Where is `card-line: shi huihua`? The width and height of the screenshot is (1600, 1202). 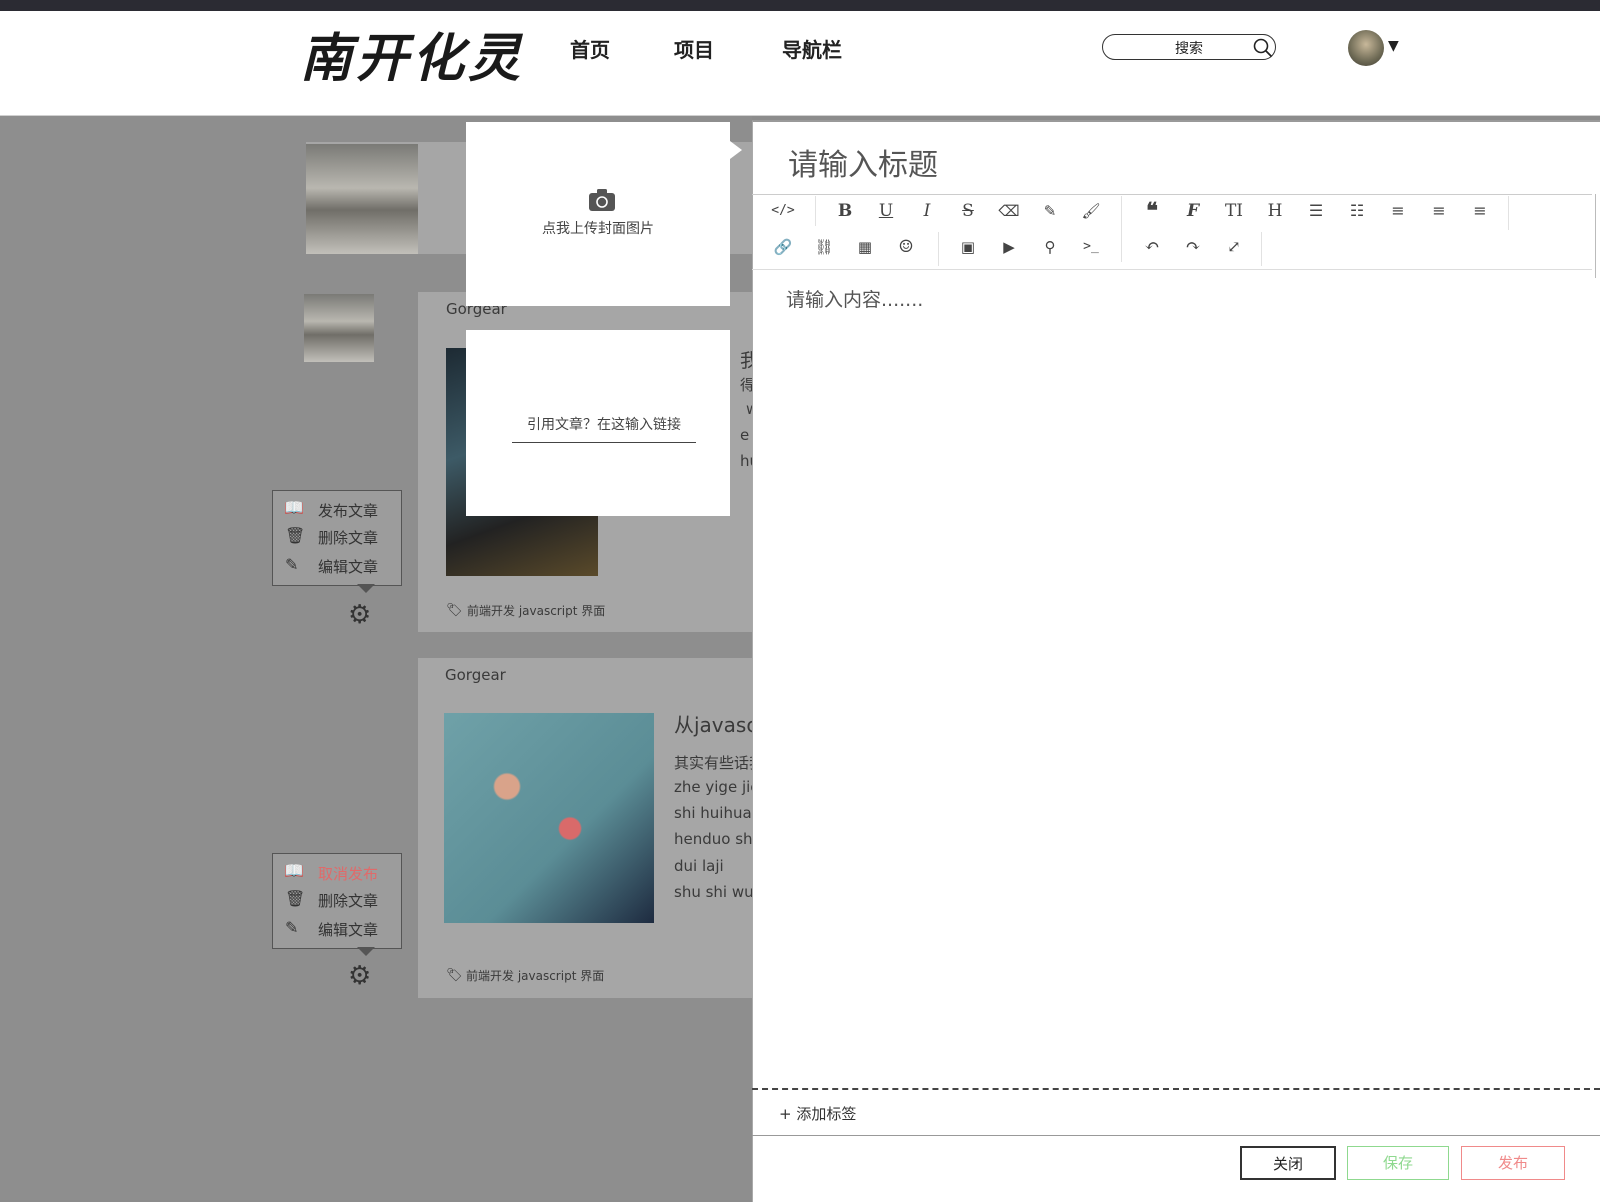 card-line: shi huihua is located at coordinates (713, 813).